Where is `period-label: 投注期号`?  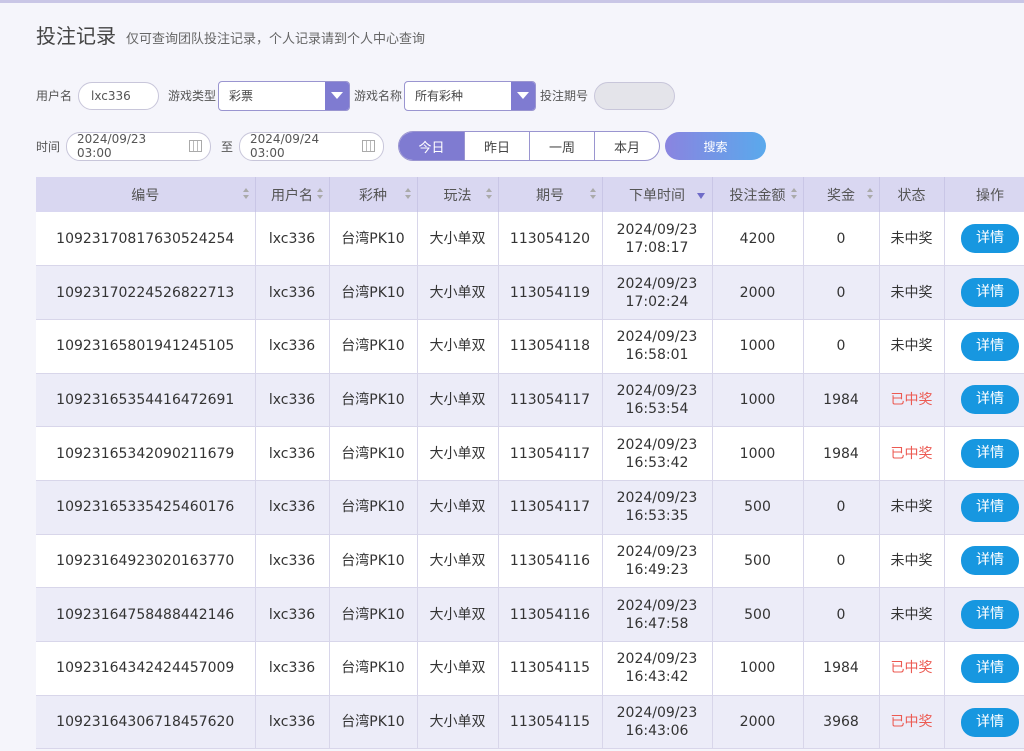 period-label: 投注期号 is located at coordinates (564, 96).